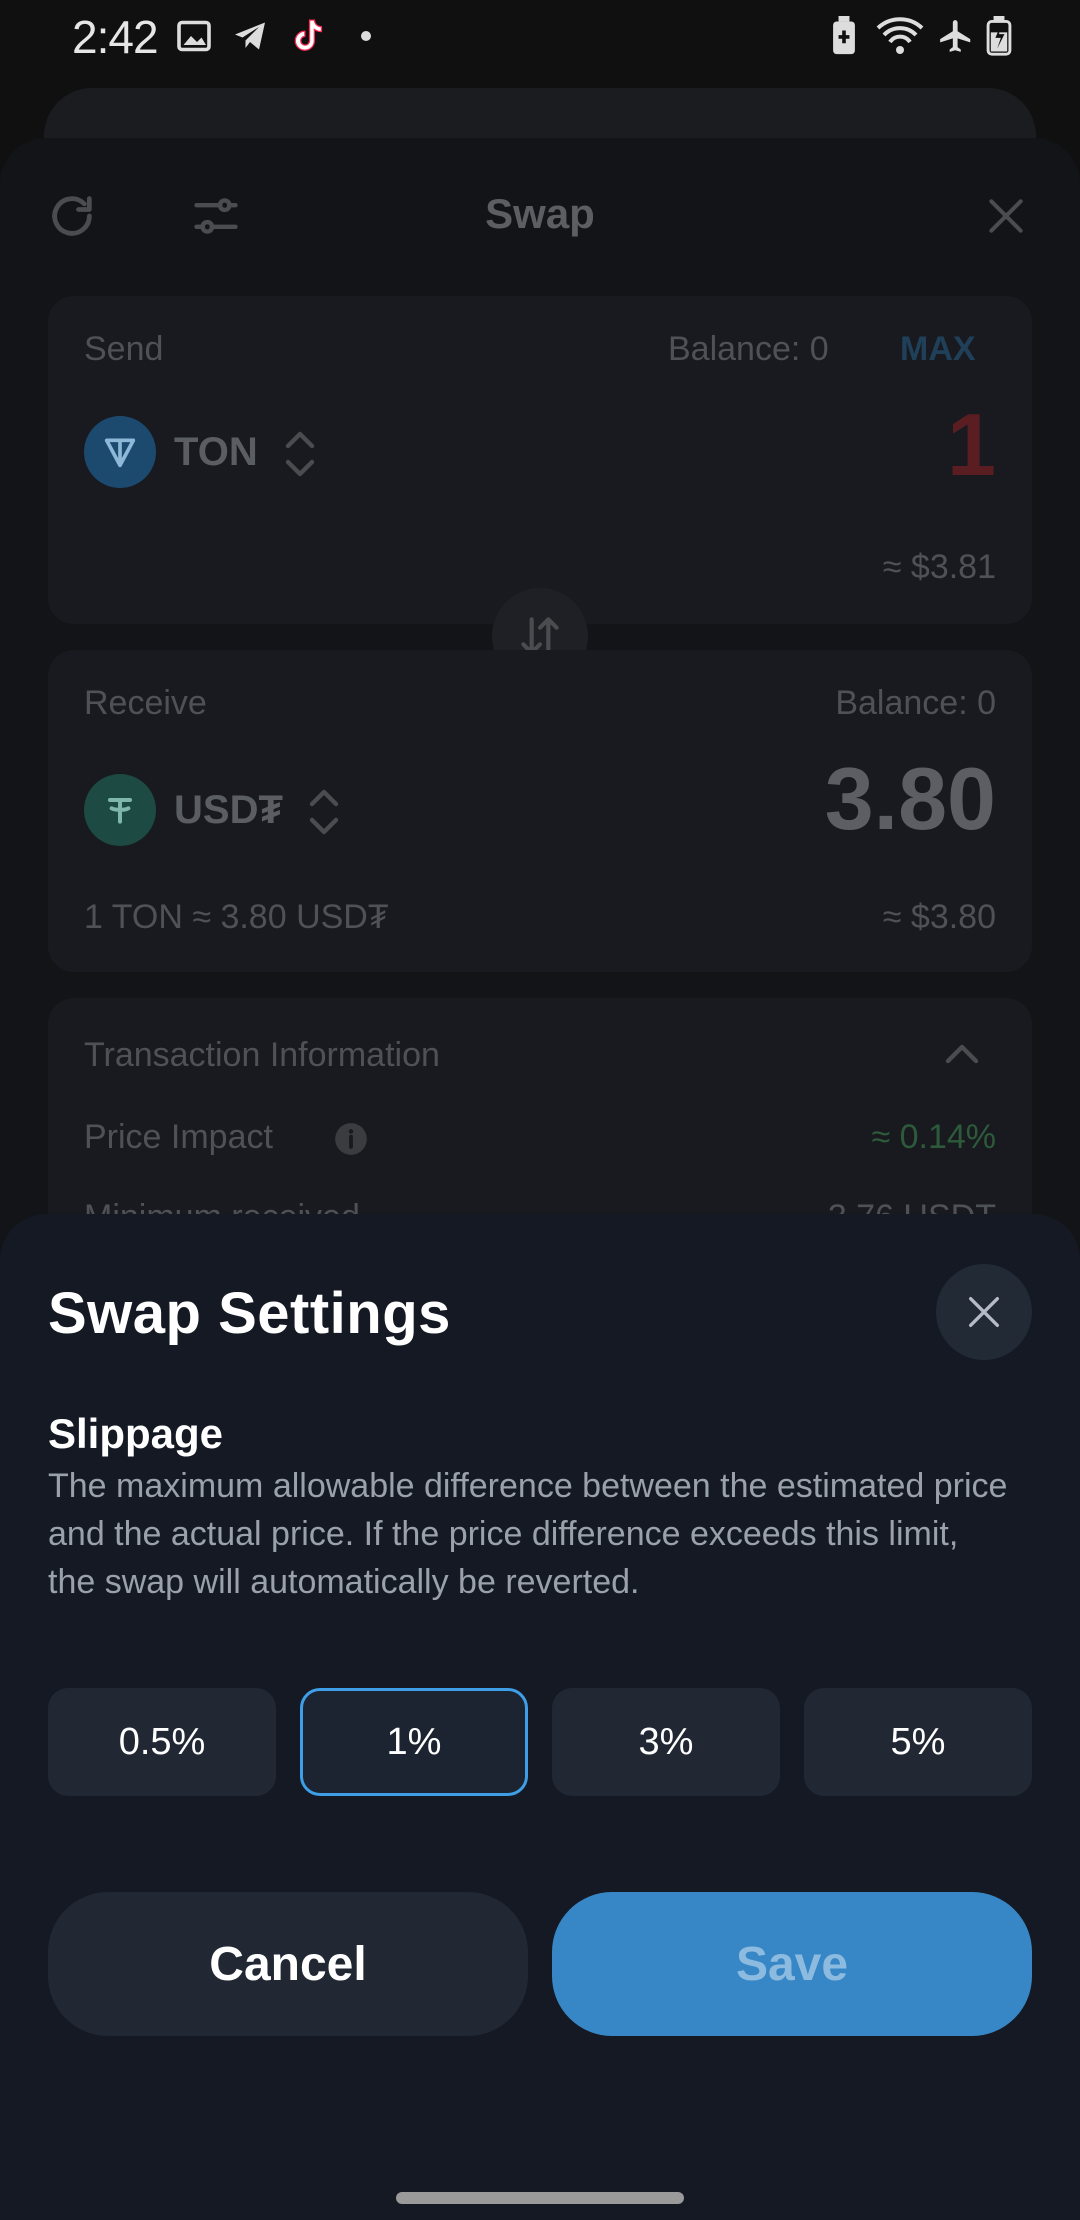 This screenshot has width=1080, height=2220. Describe the element at coordinates (351, 1139) in the screenshot. I see `info-icon` at that location.